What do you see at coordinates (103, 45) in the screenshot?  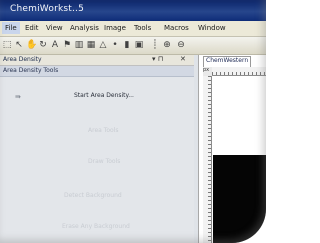 I see `triangle-icon: △` at bounding box center [103, 45].